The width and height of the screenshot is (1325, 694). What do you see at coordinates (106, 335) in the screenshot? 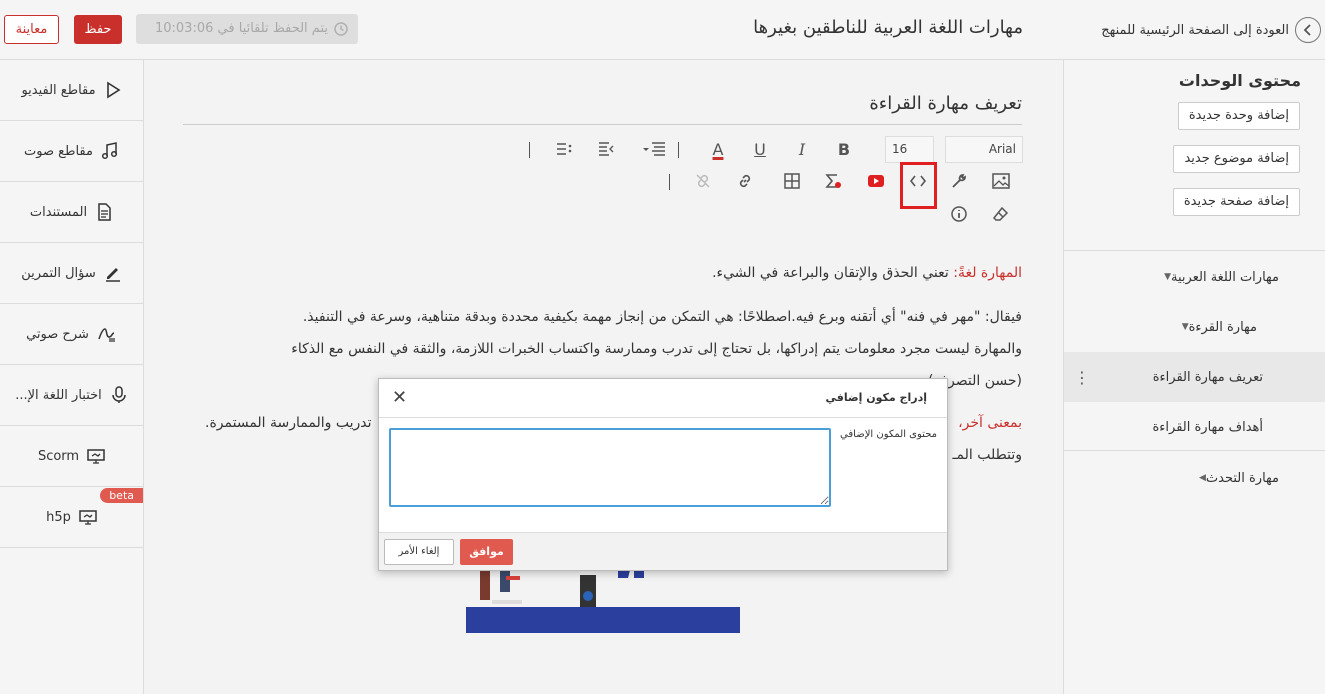
I see `audio-explain-icon` at bounding box center [106, 335].